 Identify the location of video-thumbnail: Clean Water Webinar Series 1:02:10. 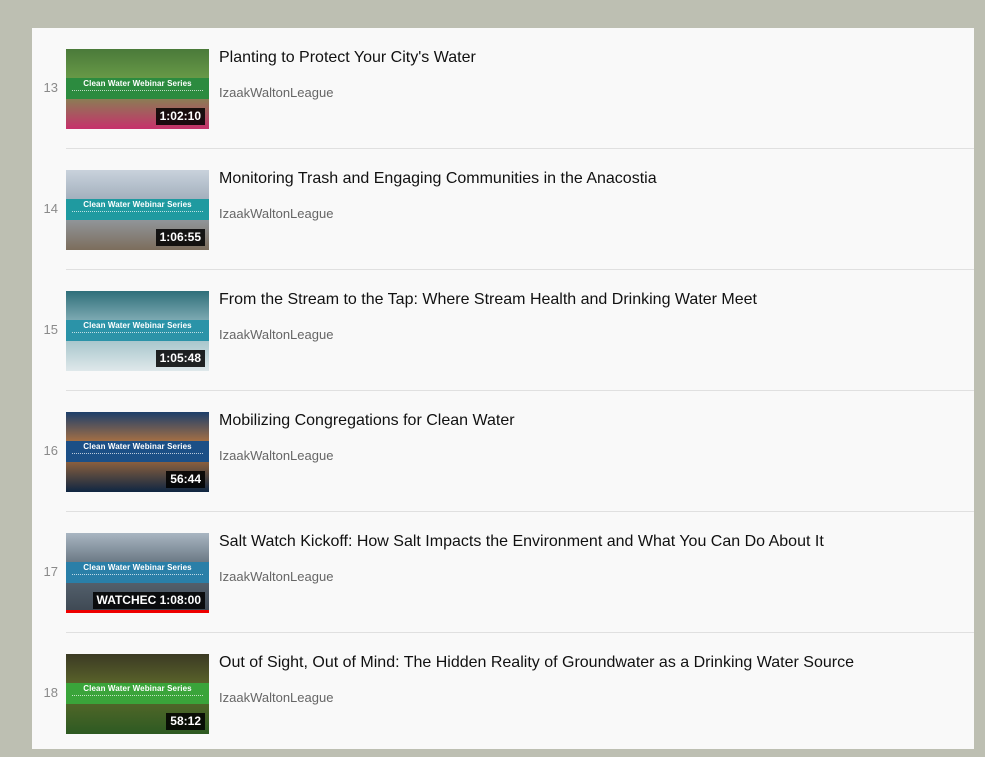
(137, 89).